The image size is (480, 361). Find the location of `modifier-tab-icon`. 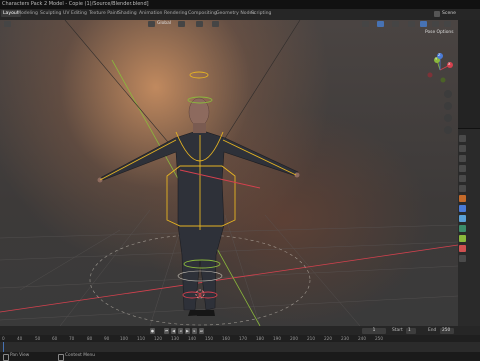

modifier-tab-icon is located at coordinates (462, 208).